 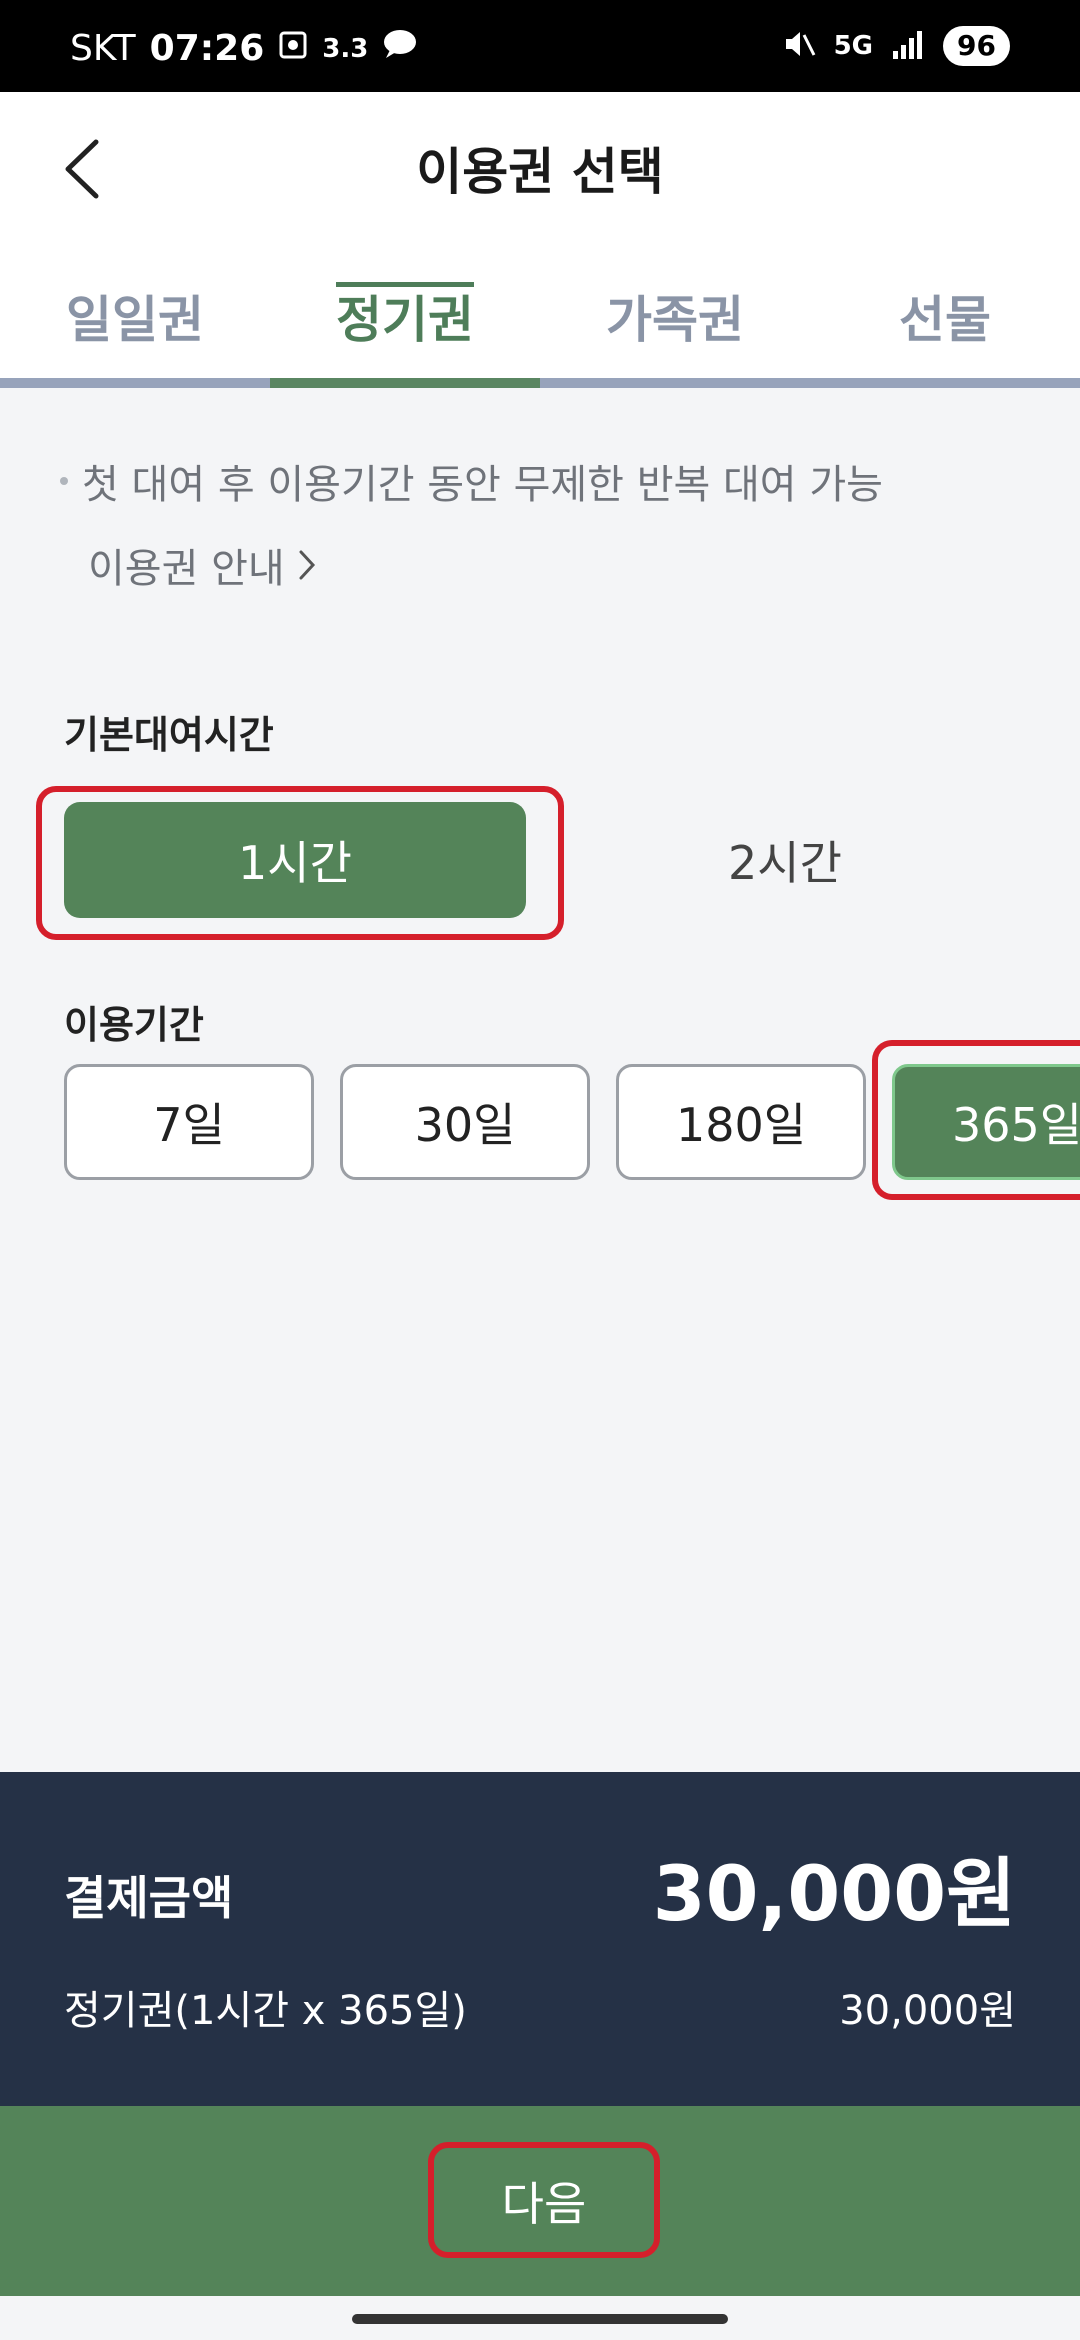 What do you see at coordinates (400, 48) in the screenshot?
I see `chat-bubble-icon` at bounding box center [400, 48].